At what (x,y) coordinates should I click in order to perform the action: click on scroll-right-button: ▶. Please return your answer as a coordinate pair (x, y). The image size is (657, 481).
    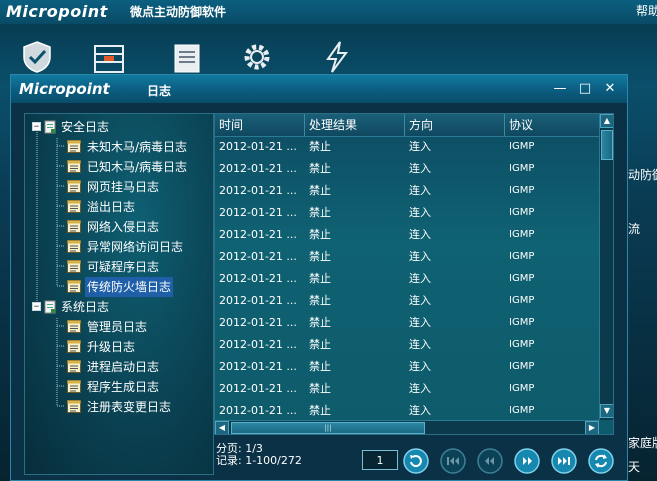
    Looking at the image, I should click on (592, 427).